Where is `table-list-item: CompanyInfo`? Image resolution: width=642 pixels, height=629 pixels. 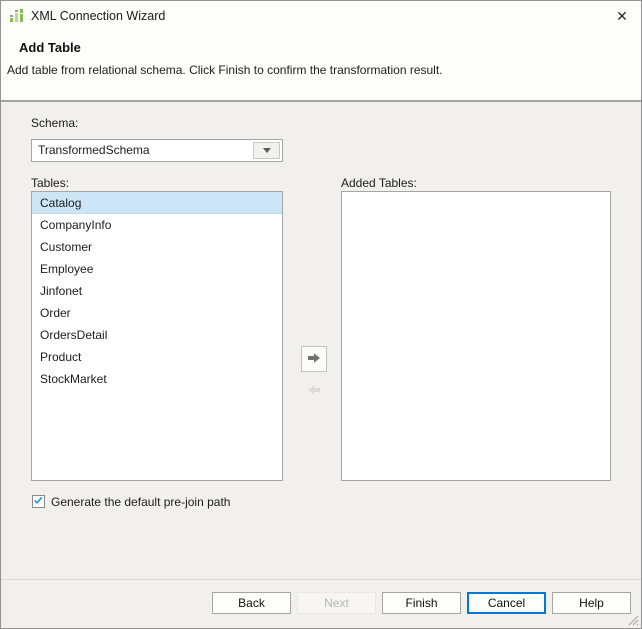 table-list-item: CompanyInfo is located at coordinates (157, 225).